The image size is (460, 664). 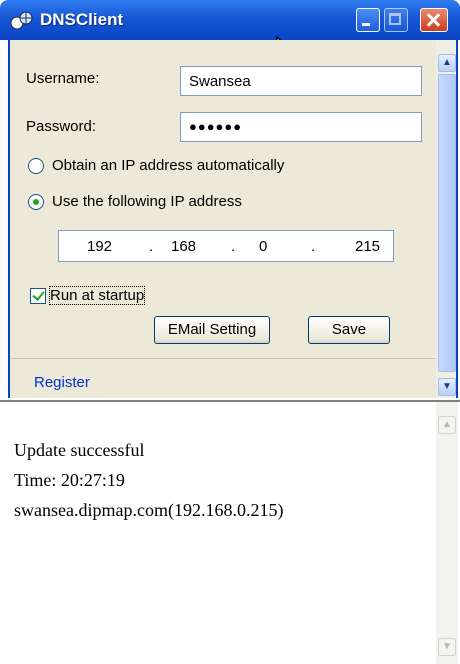 What do you see at coordinates (367, 246) in the screenshot?
I see `ip-octet-4: 215` at bounding box center [367, 246].